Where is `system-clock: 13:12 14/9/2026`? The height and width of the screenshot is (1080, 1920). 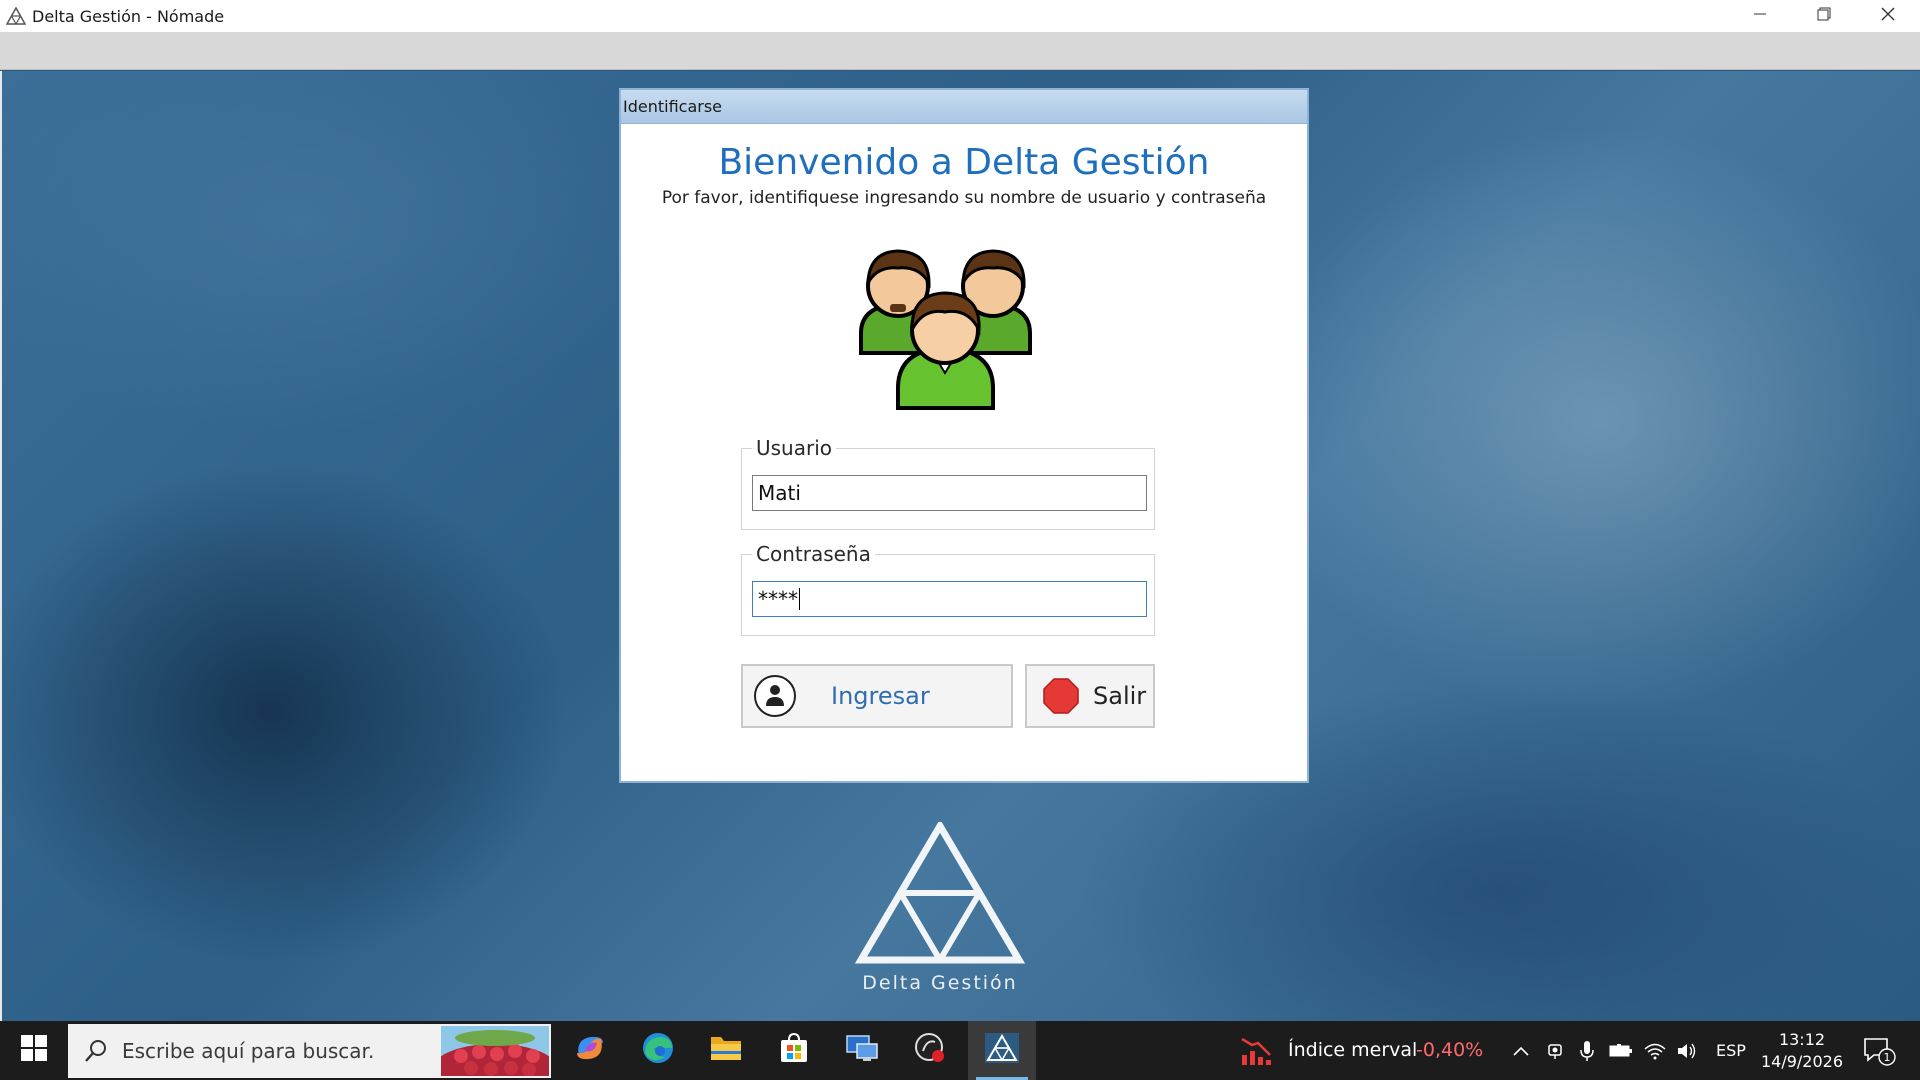
system-clock: 13:12 14/9/2026 is located at coordinates (1802, 1051).